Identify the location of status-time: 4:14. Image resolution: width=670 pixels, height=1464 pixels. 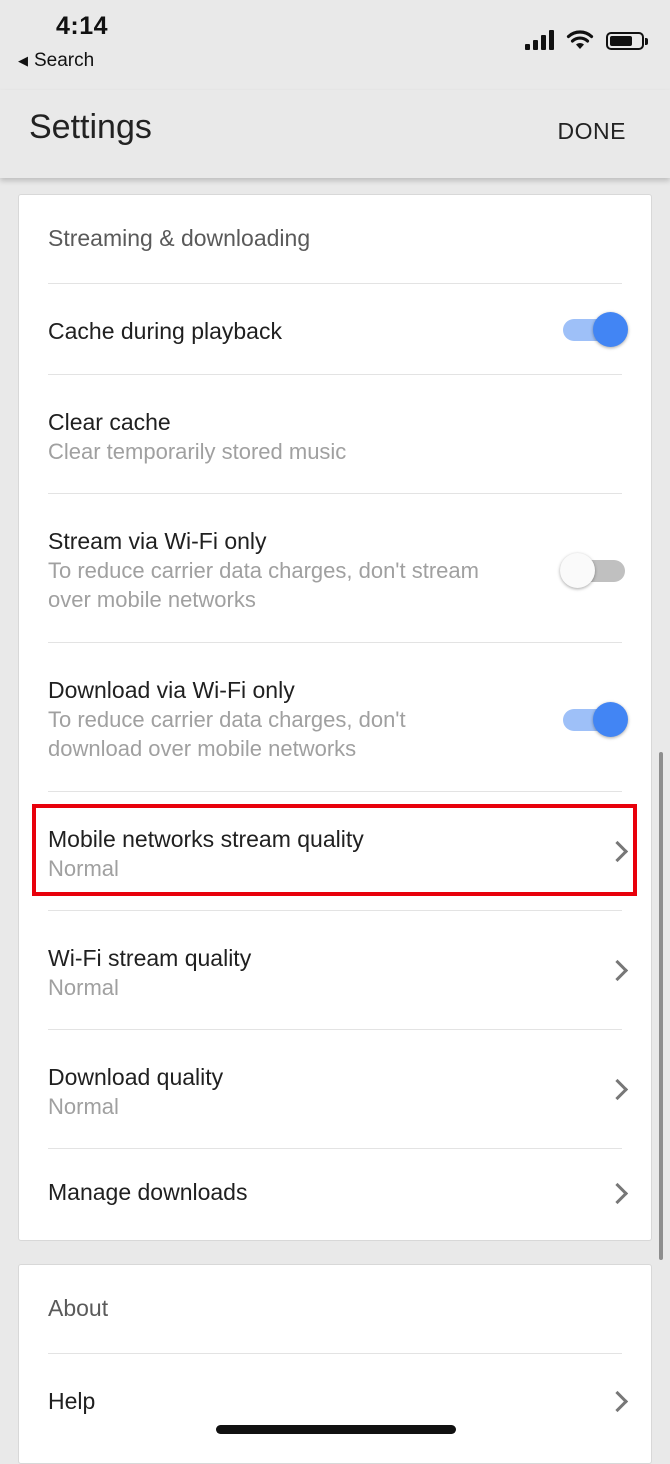
(82, 26).